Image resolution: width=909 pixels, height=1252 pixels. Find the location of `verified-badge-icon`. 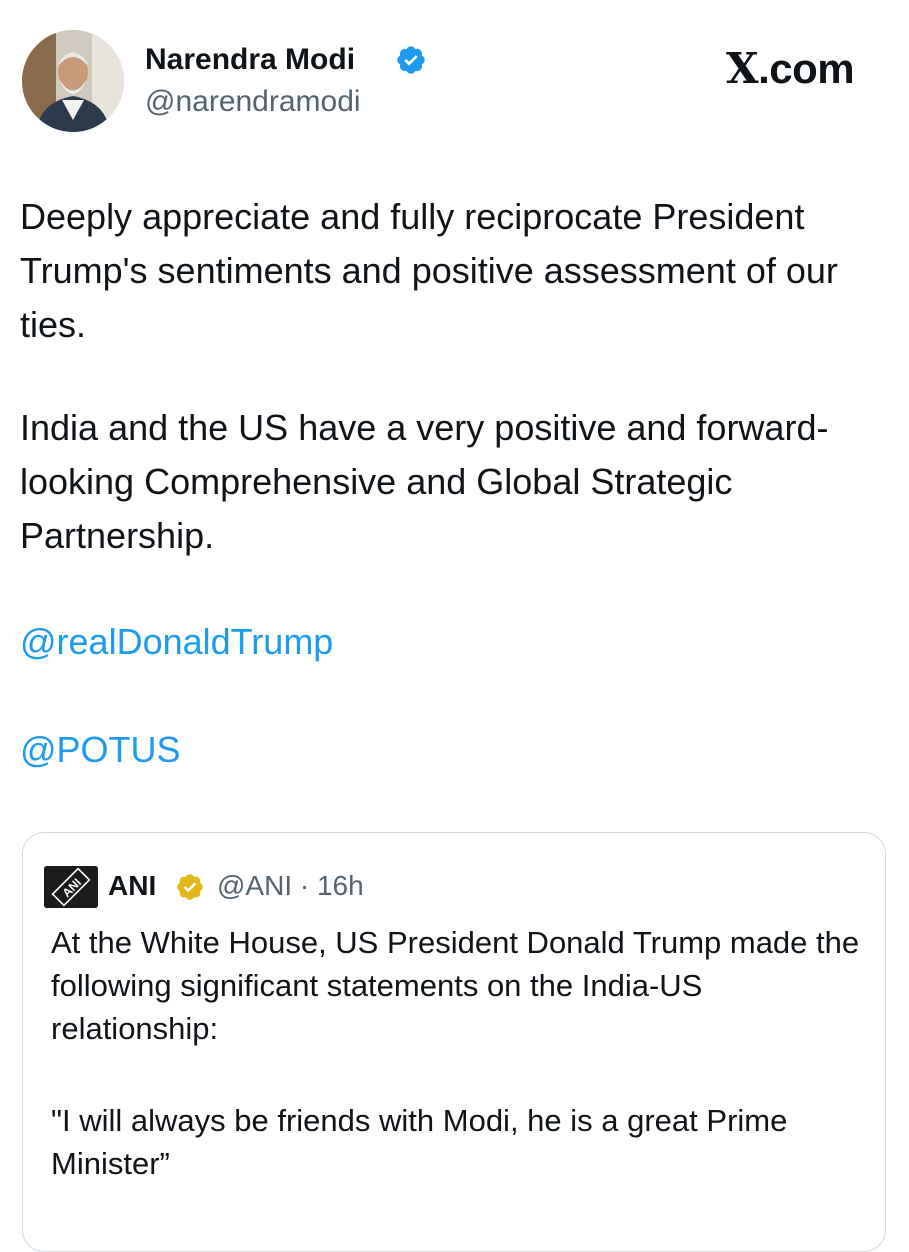

verified-badge-icon is located at coordinates (411, 60).